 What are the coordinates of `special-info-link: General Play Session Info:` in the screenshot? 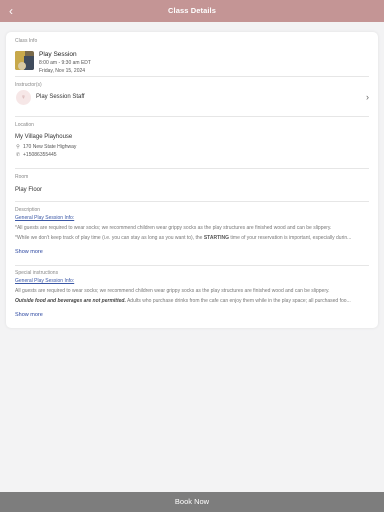 It's located at (192, 281).